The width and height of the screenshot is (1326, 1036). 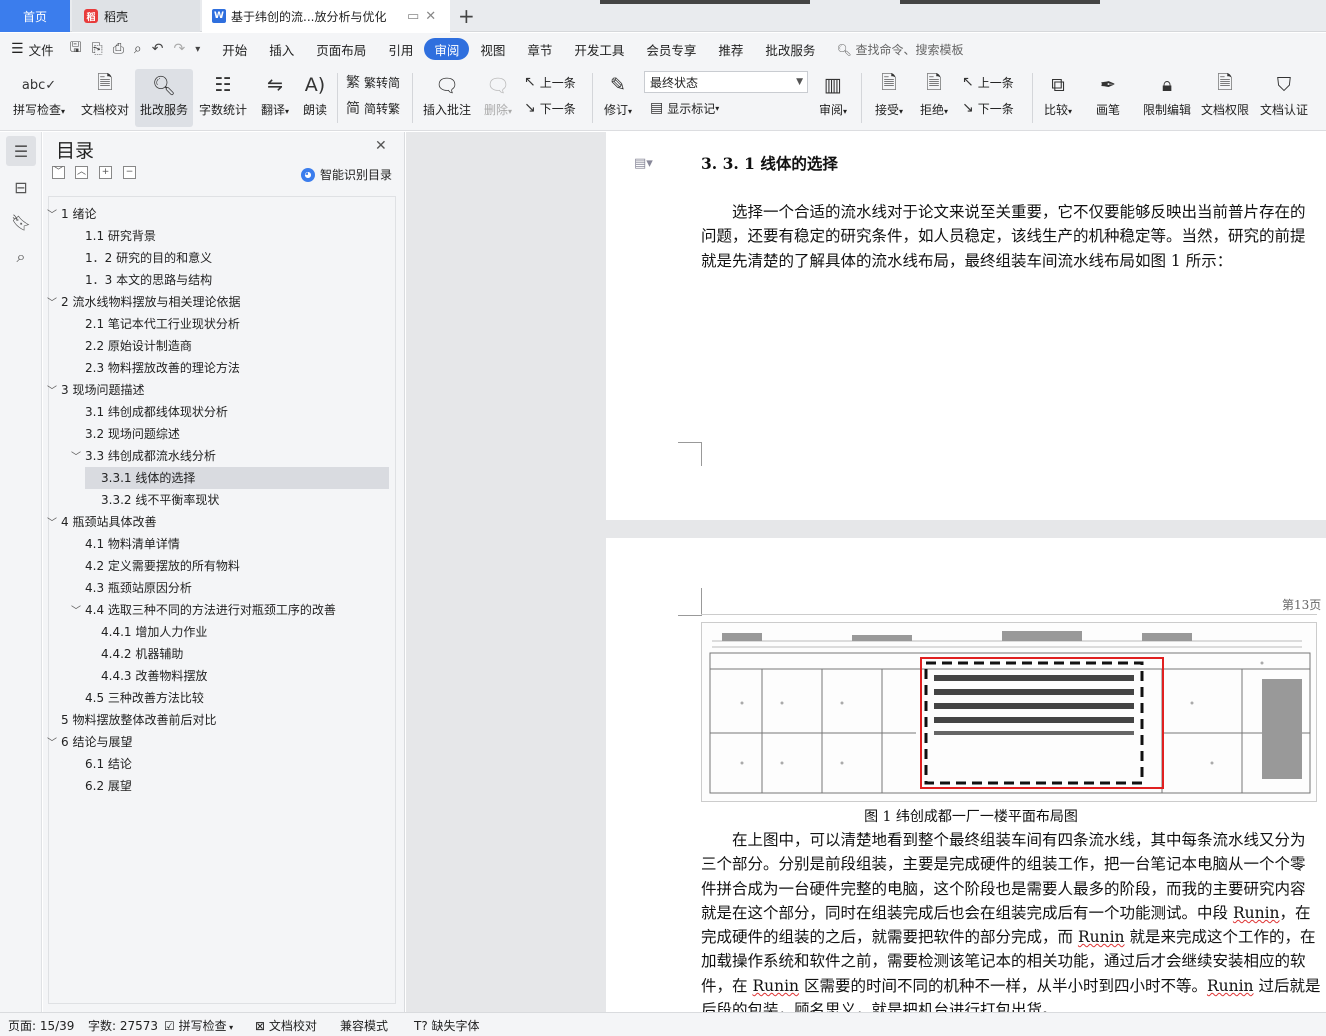 What do you see at coordinates (1058, 98) in the screenshot?
I see `compare-button: ⧉ 比较▾` at bounding box center [1058, 98].